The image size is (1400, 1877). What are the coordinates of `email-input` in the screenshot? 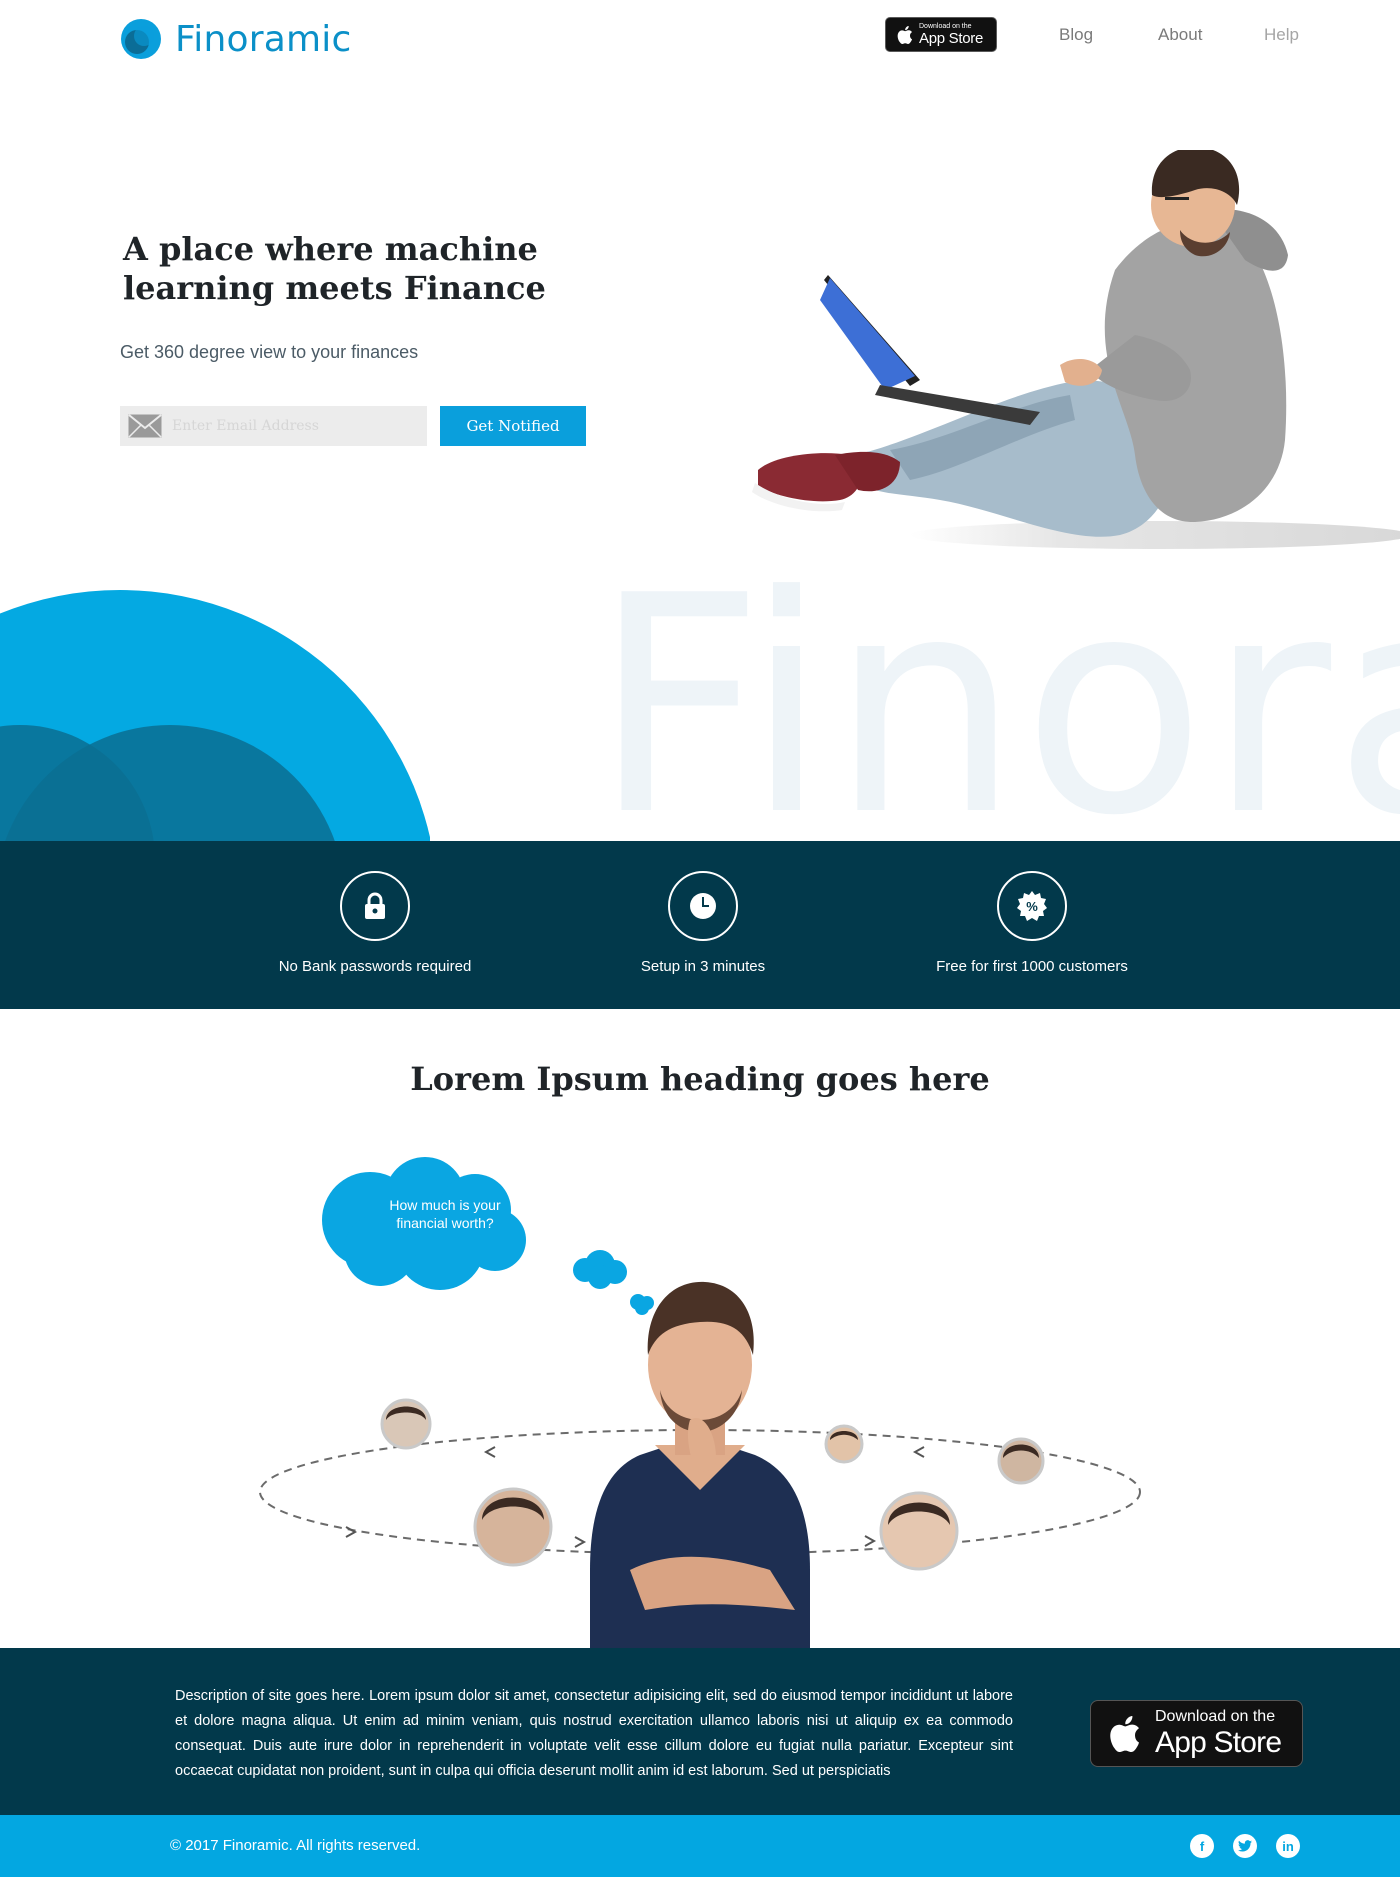 It's located at (292, 426).